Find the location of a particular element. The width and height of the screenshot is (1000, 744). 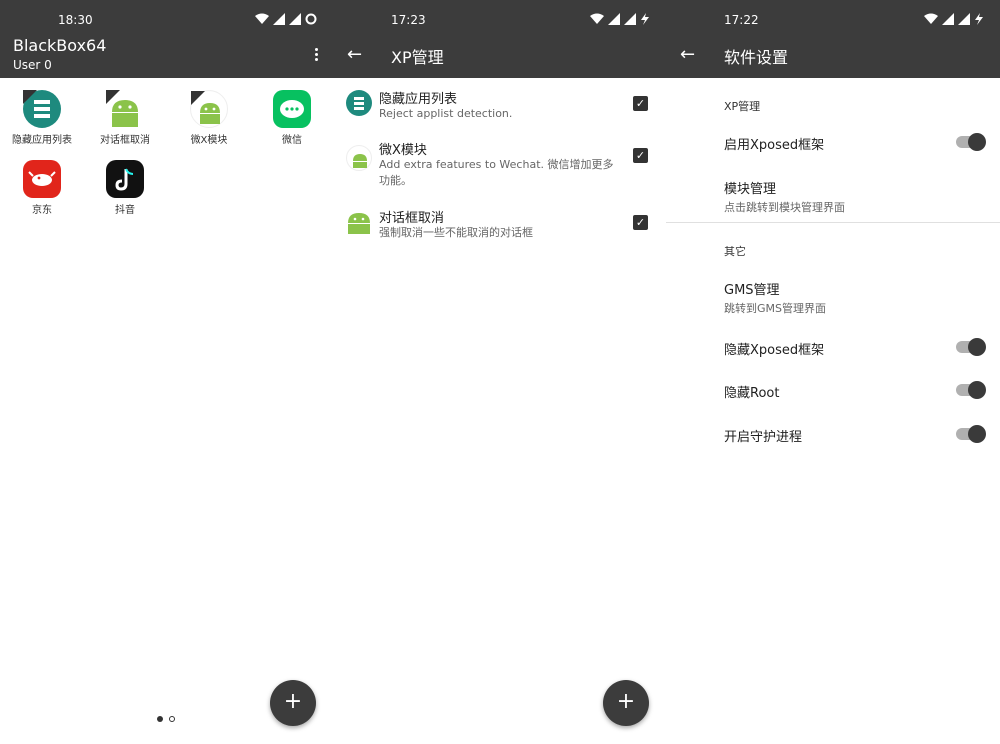

page-title: 软件设置 is located at coordinates (756, 57).